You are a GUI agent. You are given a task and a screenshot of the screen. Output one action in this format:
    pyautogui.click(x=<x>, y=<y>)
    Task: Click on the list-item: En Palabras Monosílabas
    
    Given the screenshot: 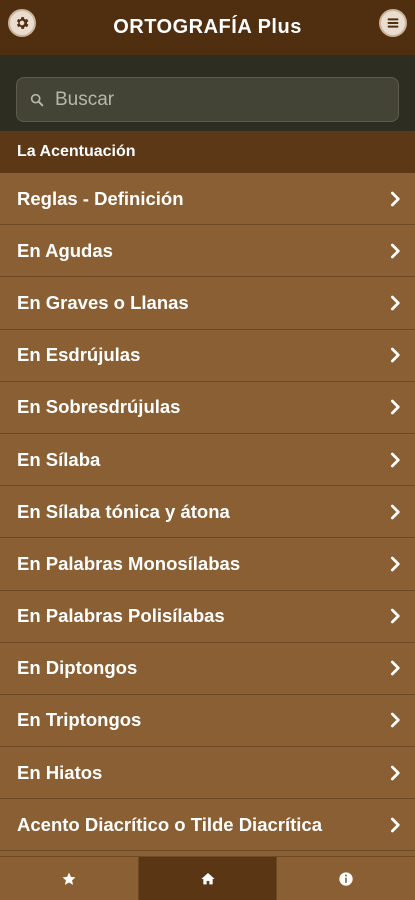 What is the action you would take?
    pyautogui.click(x=207, y=564)
    